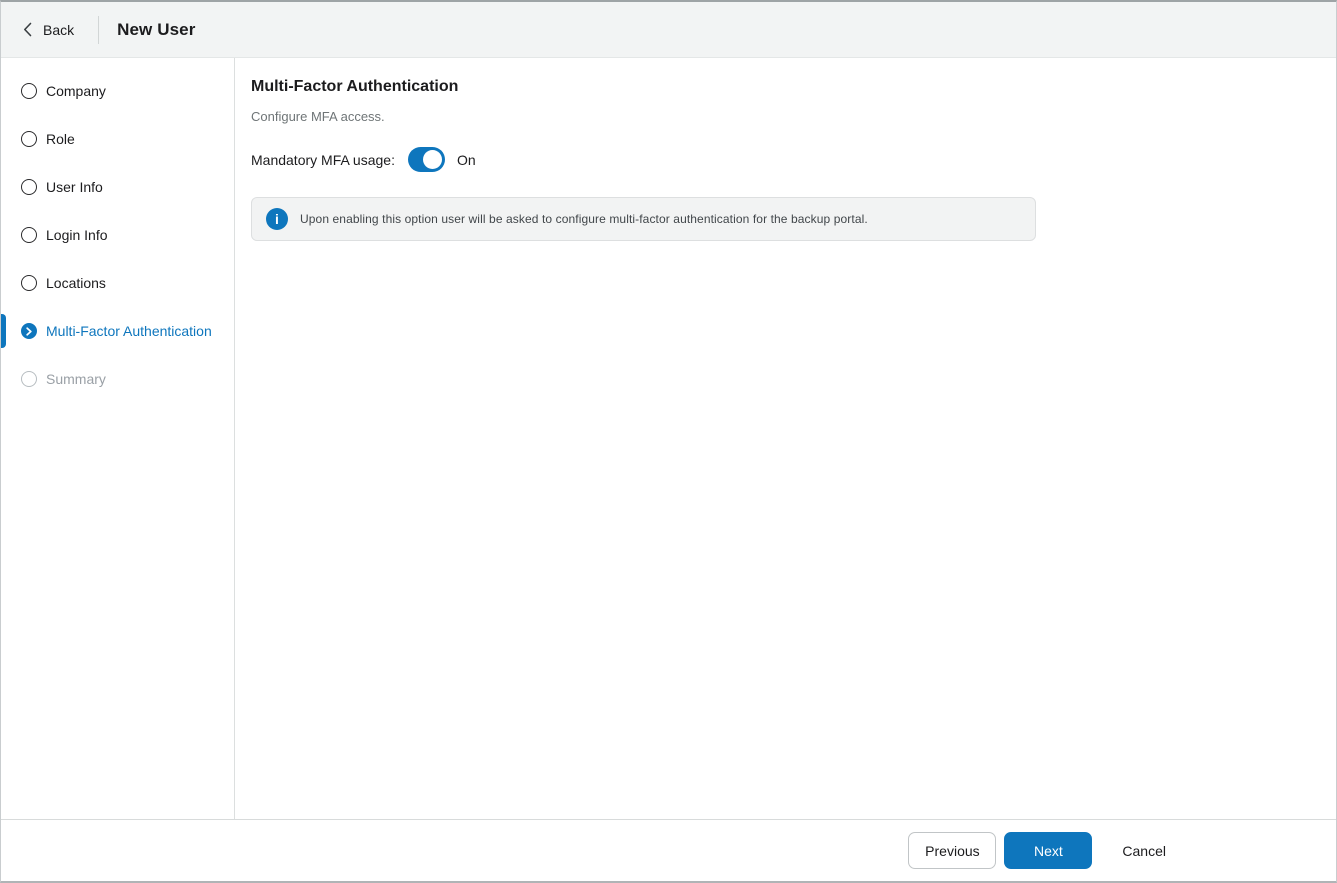 Image resolution: width=1337 pixels, height=883 pixels. What do you see at coordinates (668, 850) in the screenshot?
I see `wizard-footer: Previous Next Cancel` at bounding box center [668, 850].